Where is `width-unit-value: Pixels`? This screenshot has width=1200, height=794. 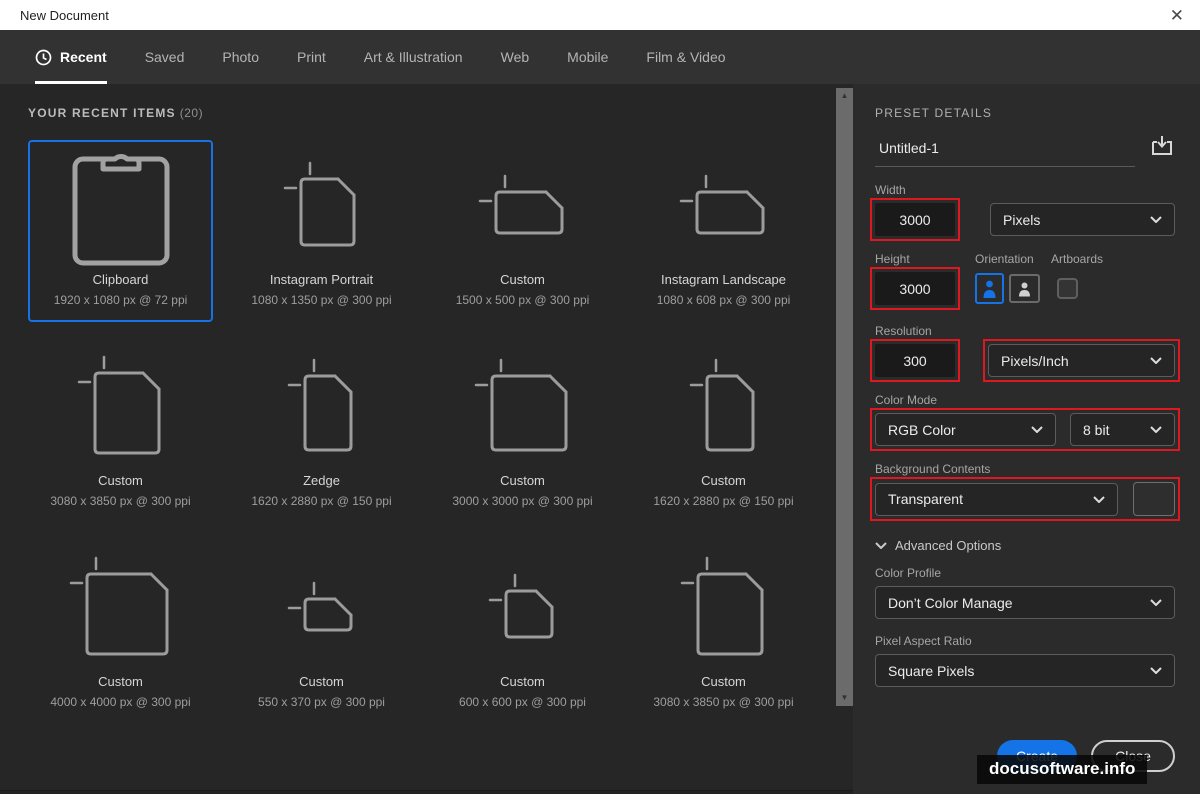 width-unit-value: Pixels is located at coordinates (1022, 219).